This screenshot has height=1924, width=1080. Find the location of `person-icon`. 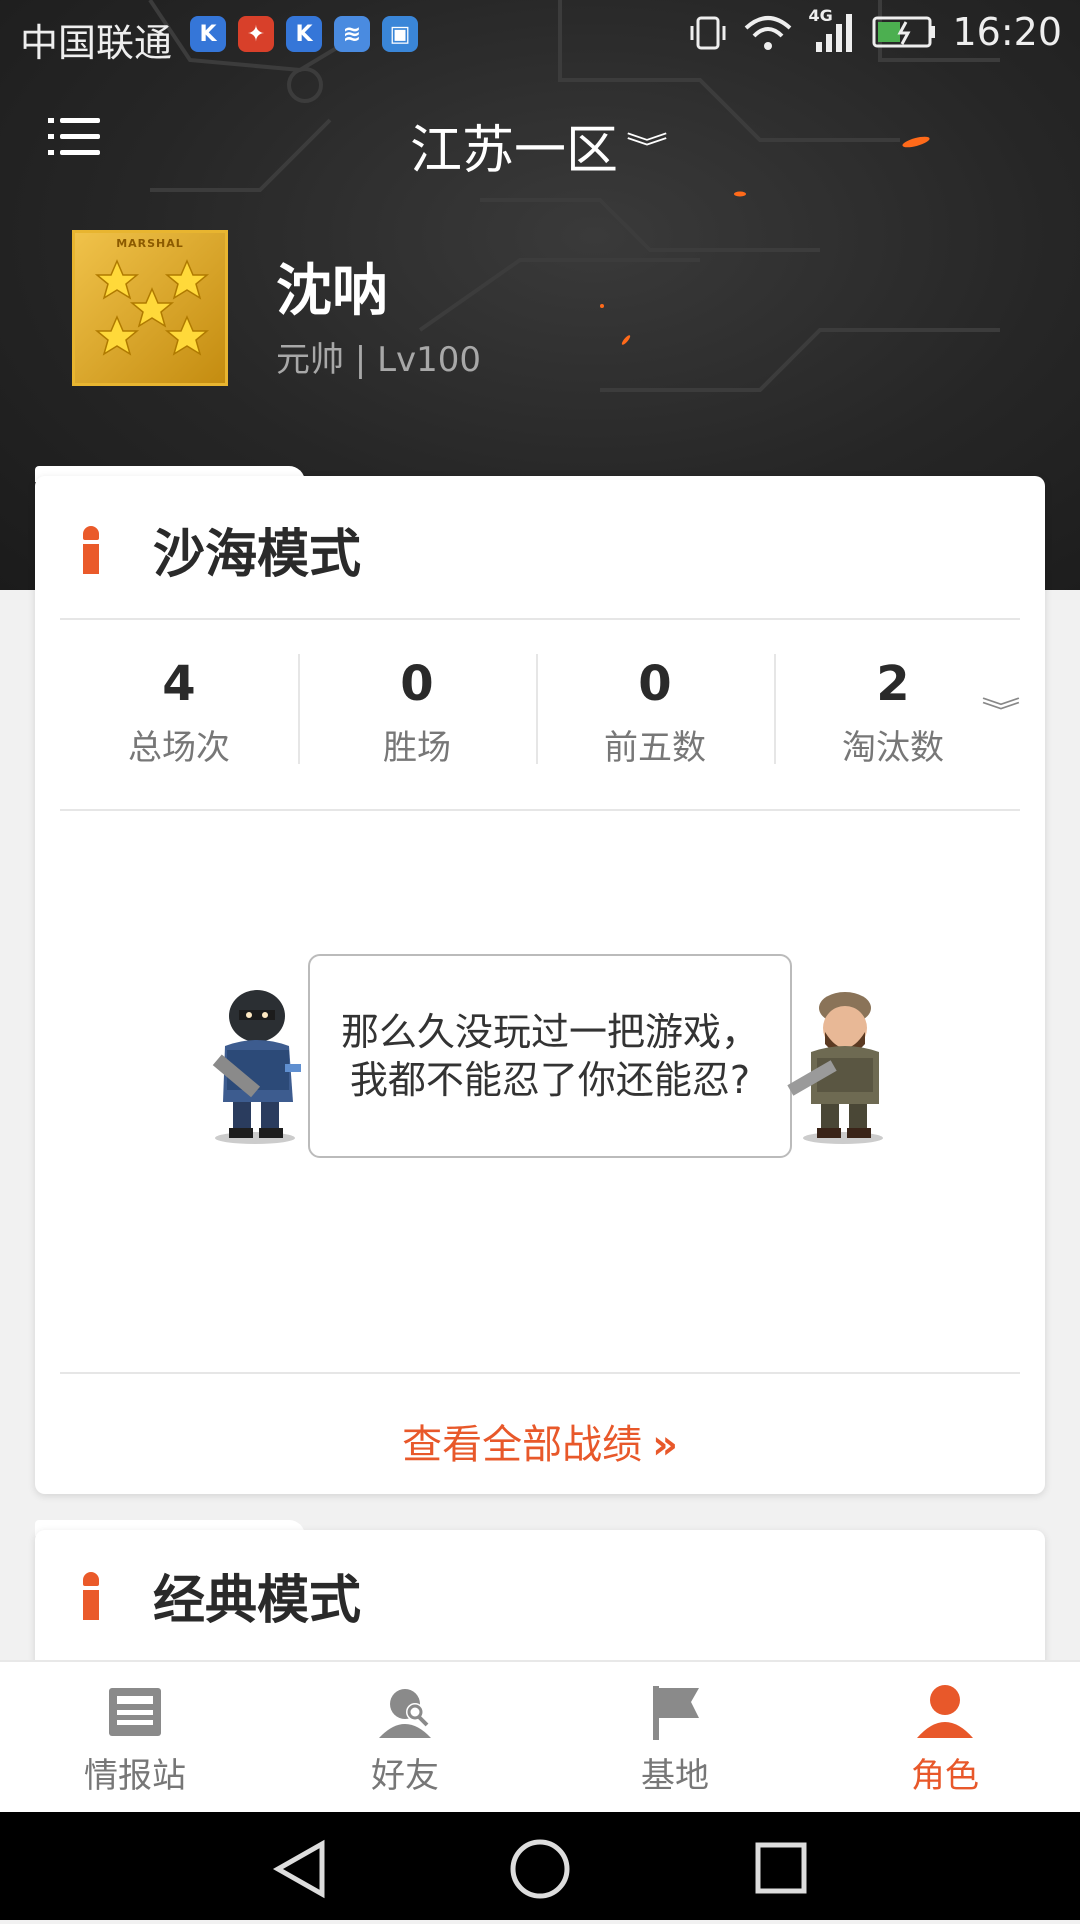

person-icon is located at coordinates (945, 1712).